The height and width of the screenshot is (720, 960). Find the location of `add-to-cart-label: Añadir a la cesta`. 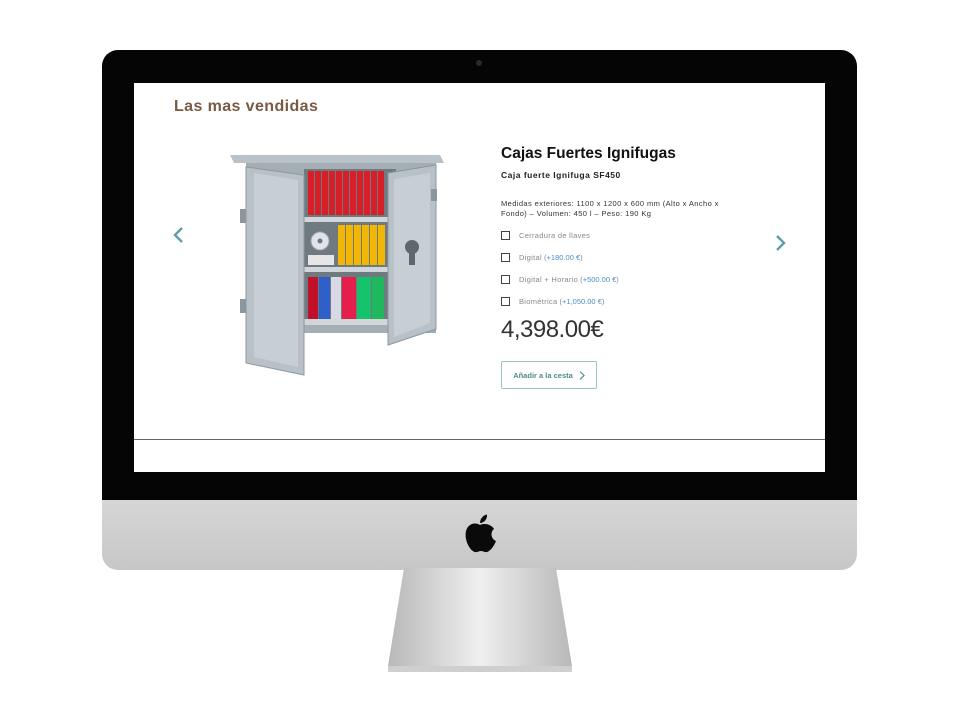

add-to-cart-label: Añadir a la cesta is located at coordinates (543, 375).